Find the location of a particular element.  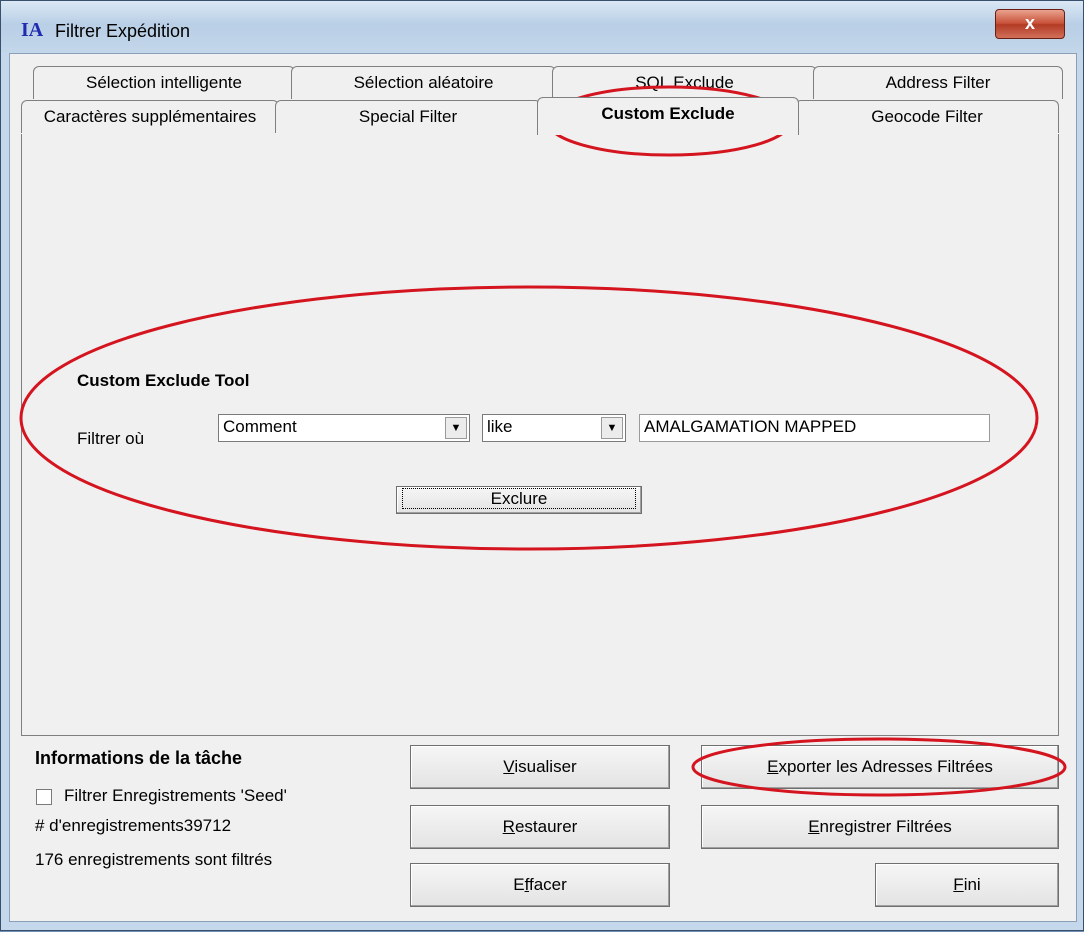

fini-label: Fini is located at coordinates (967, 884).